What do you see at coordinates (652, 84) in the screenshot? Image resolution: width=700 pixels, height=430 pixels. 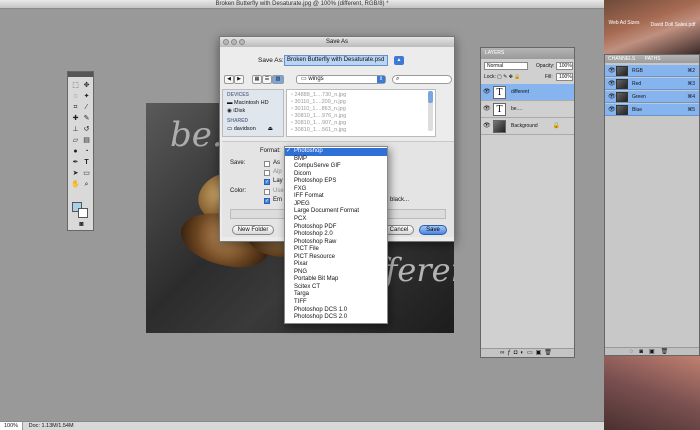 I see `channel-row: 👁 Red ⌘3` at bounding box center [652, 84].